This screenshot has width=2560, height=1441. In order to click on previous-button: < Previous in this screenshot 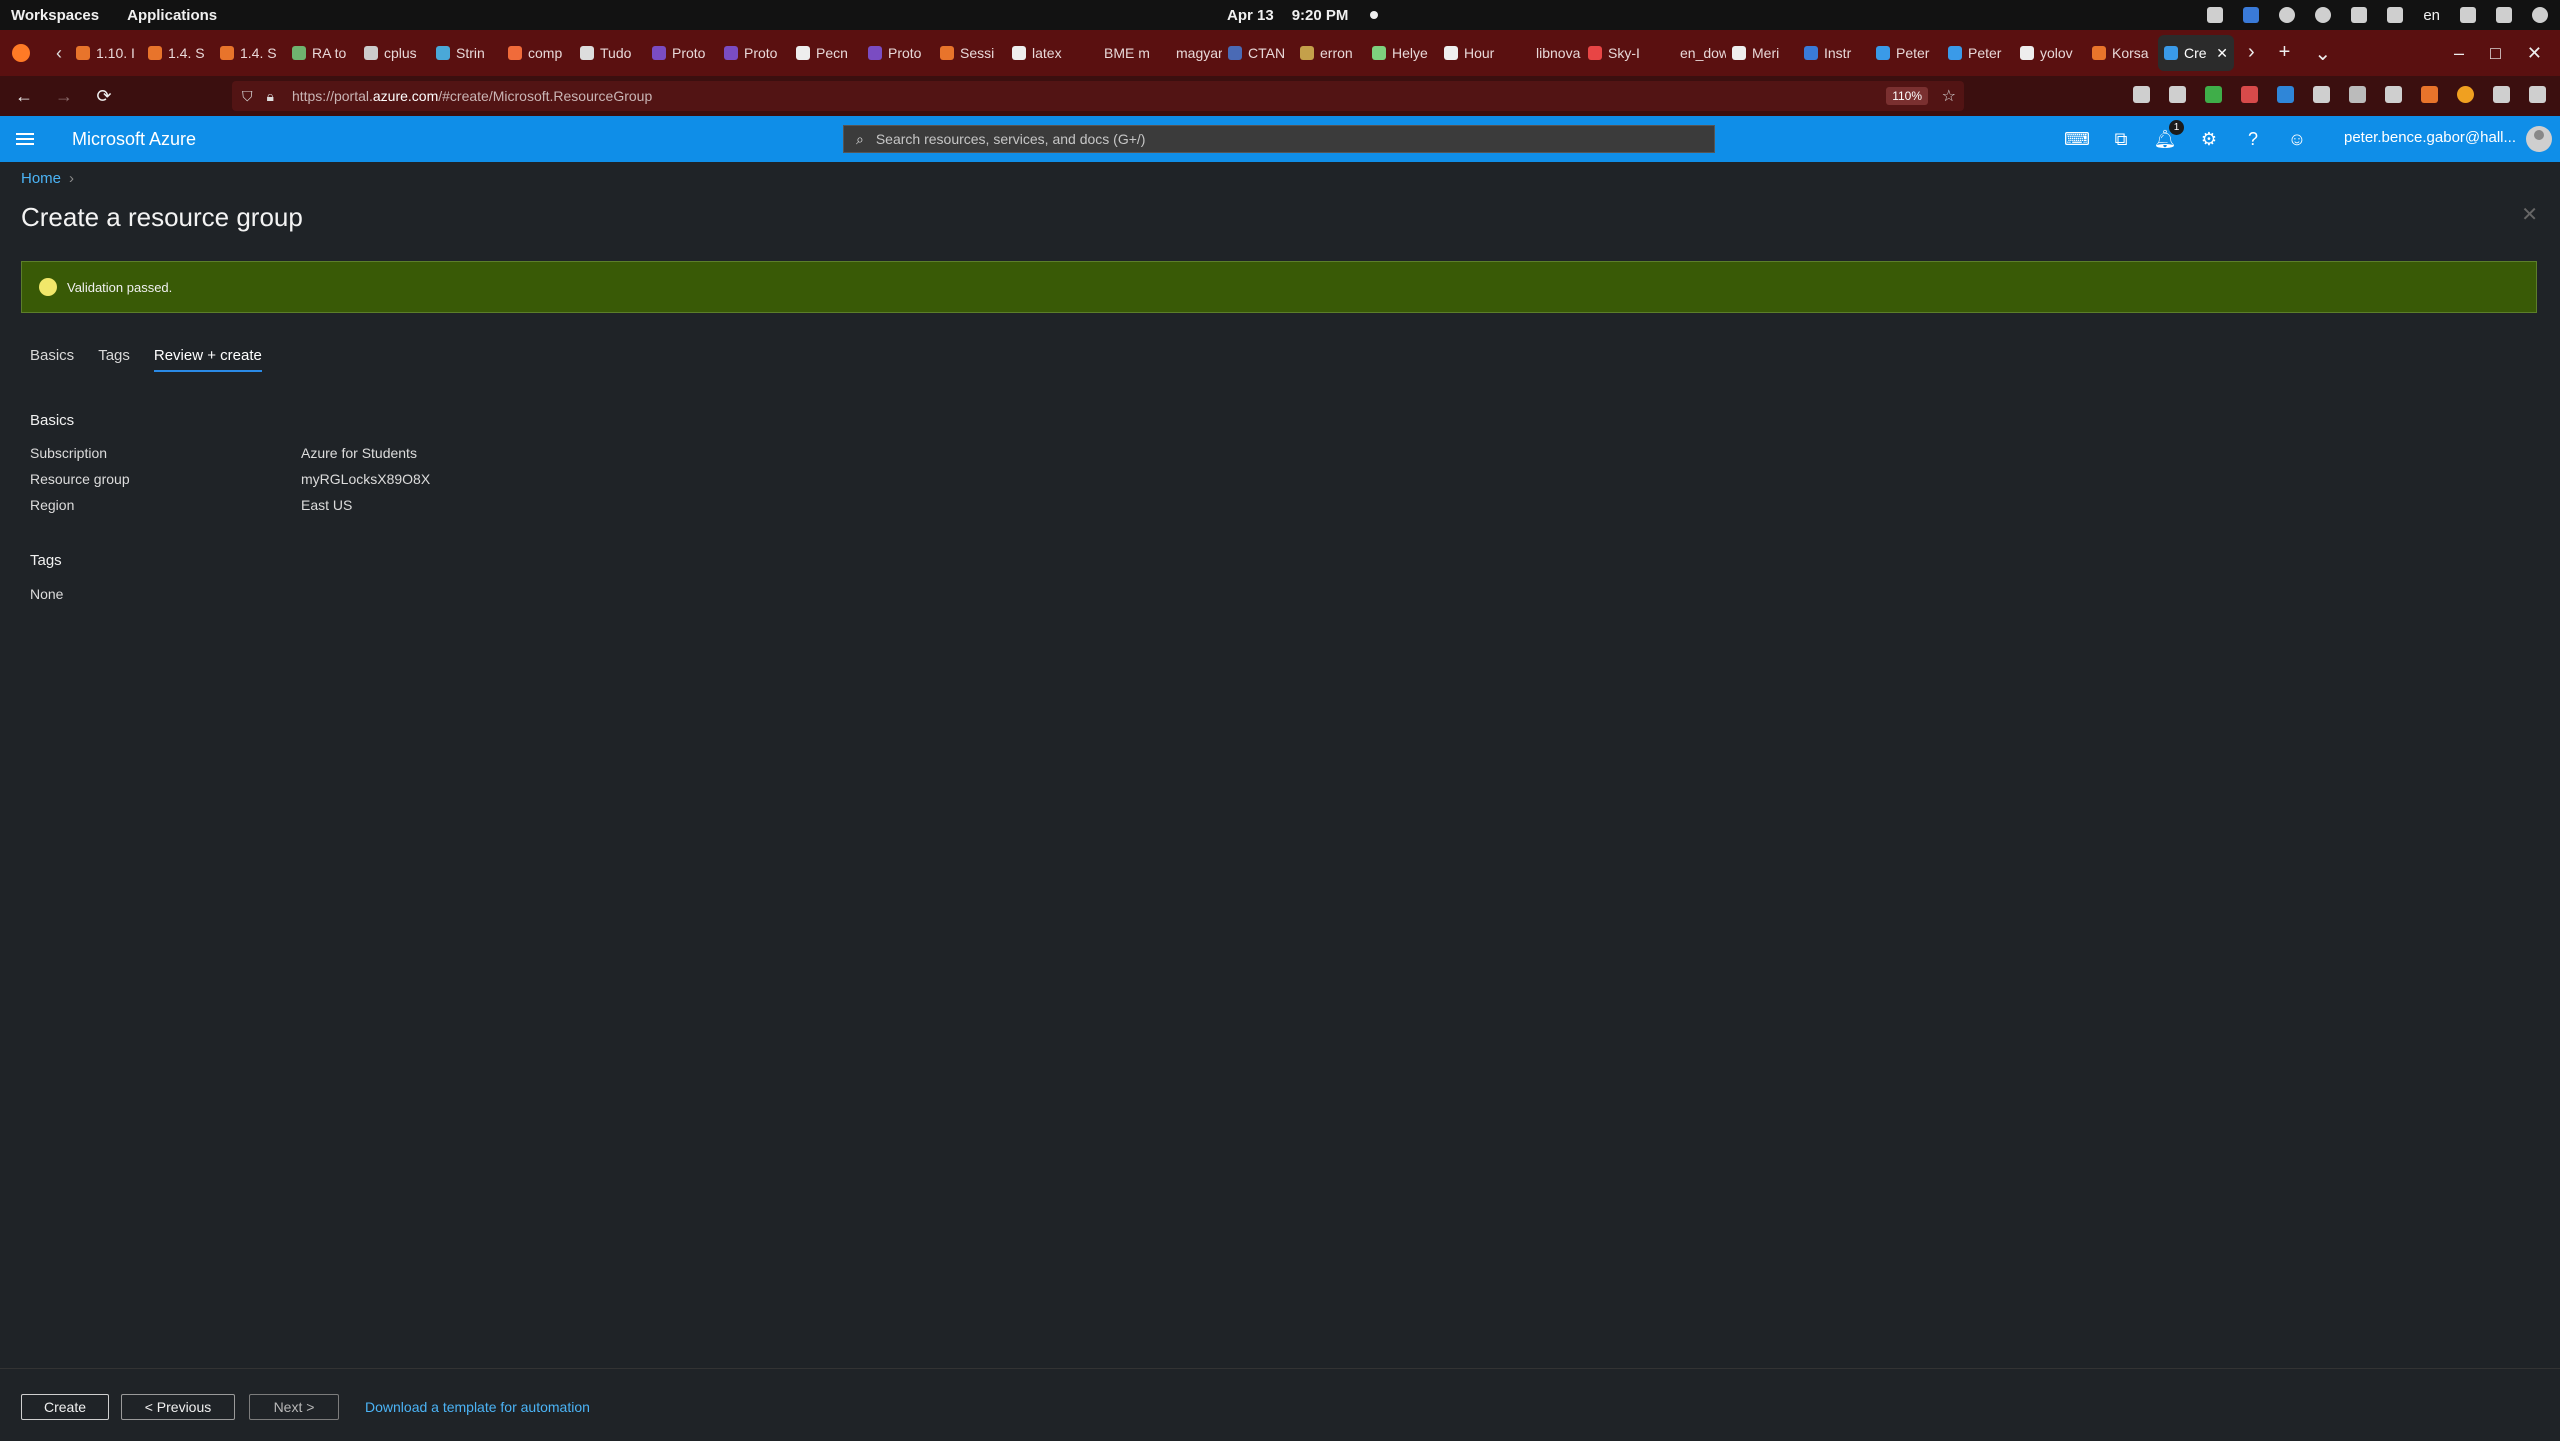, I will do `click(178, 1407)`.